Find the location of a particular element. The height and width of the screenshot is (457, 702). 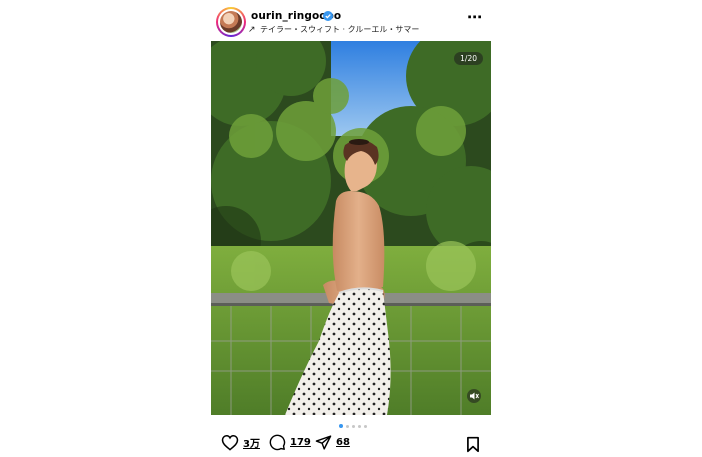

carousel-dots is located at coordinates (353, 426).